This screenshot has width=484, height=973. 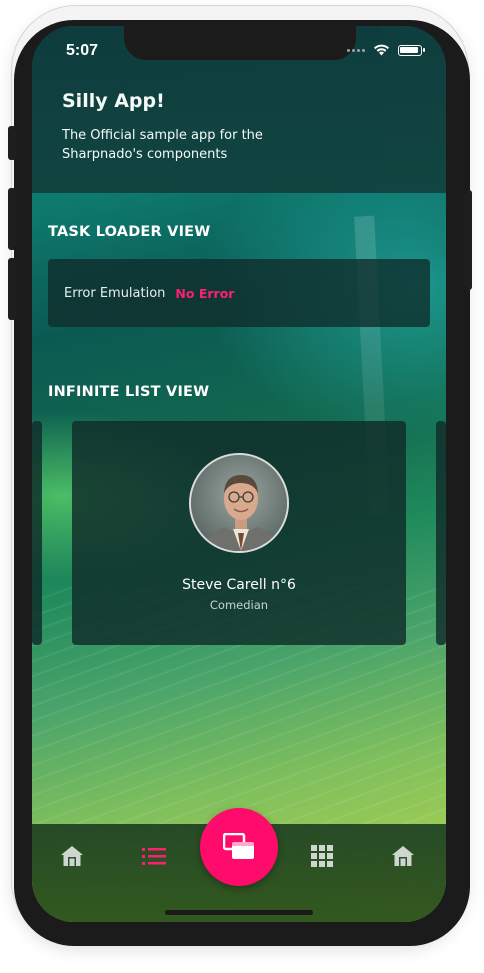 What do you see at coordinates (441, 533) in the screenshot?
I see `carousel-card-next` at bounding box center [441, 533].